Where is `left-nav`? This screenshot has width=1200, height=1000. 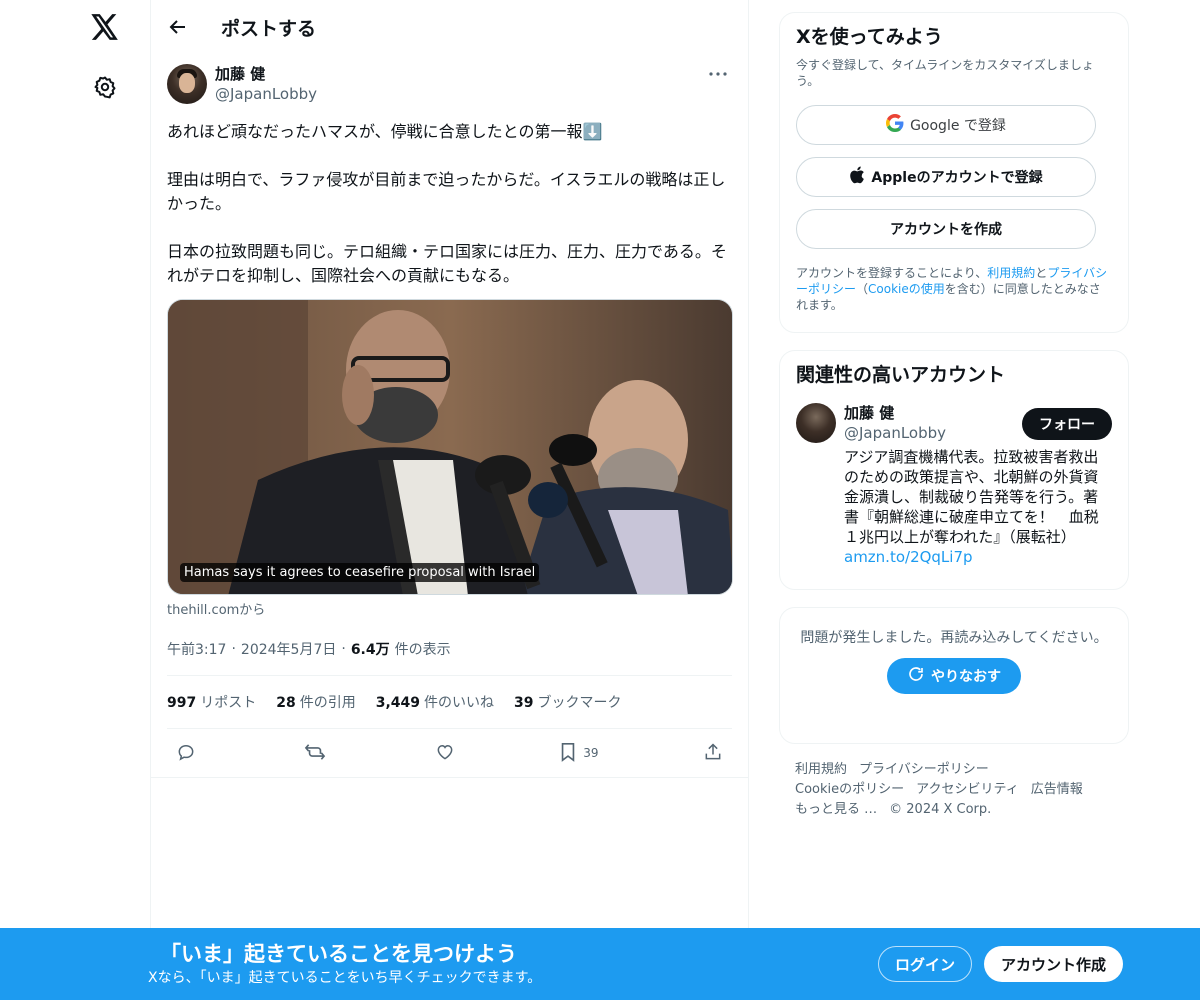 left-nav is located at coordinates (75, 500).